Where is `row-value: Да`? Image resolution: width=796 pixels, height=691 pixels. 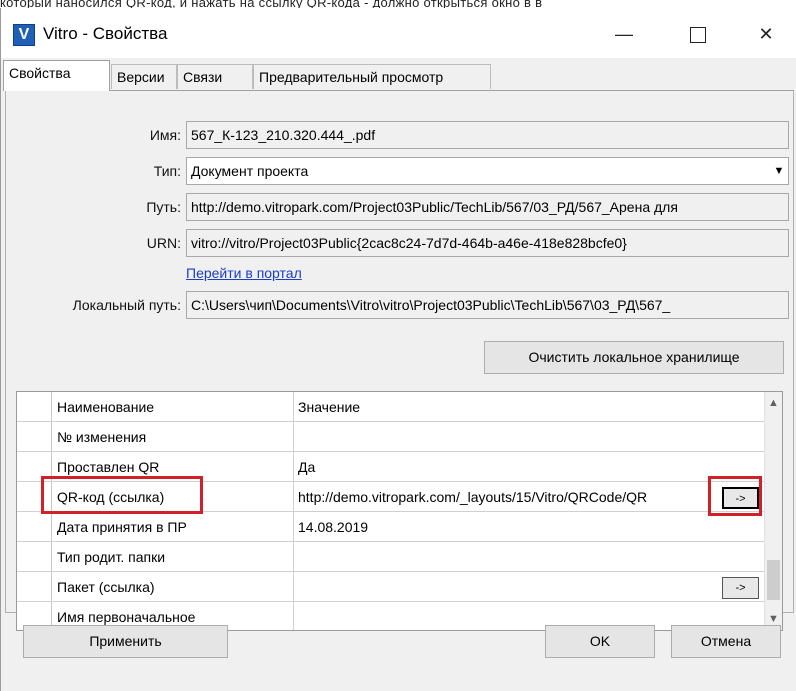 row-value: Да is located at coordinates (508, 467).